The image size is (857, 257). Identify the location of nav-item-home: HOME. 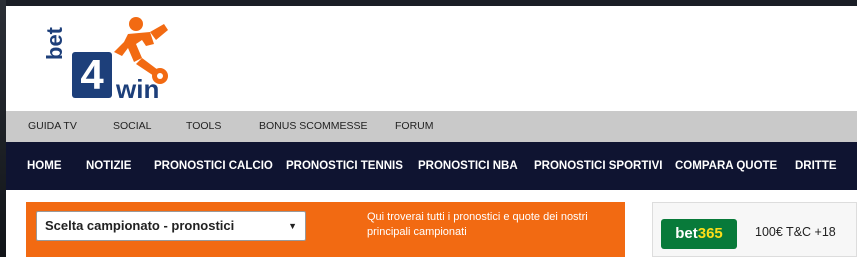
(44, 166).